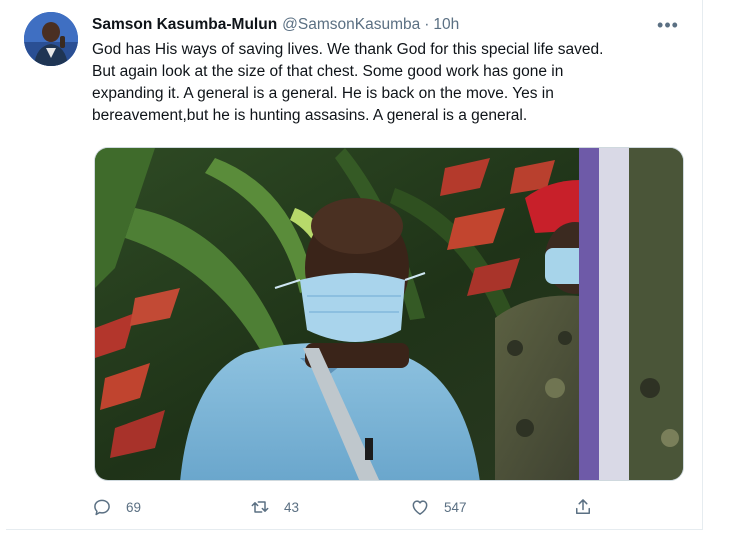  Describe the element at coordinates (116, 507) in the screenshot. I see `reply-button: 69` at that location.